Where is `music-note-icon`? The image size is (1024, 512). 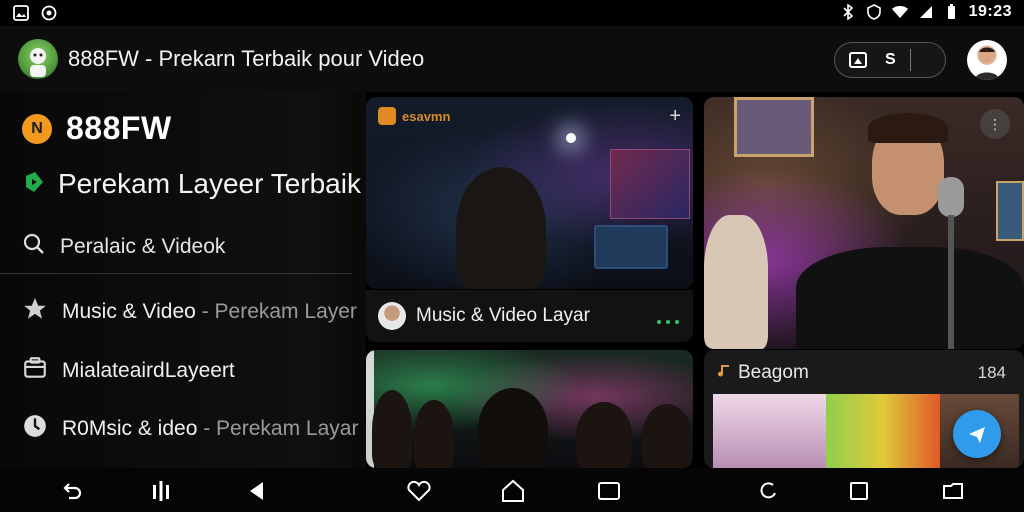
music-note-icon is located at coordinates (724, 373).